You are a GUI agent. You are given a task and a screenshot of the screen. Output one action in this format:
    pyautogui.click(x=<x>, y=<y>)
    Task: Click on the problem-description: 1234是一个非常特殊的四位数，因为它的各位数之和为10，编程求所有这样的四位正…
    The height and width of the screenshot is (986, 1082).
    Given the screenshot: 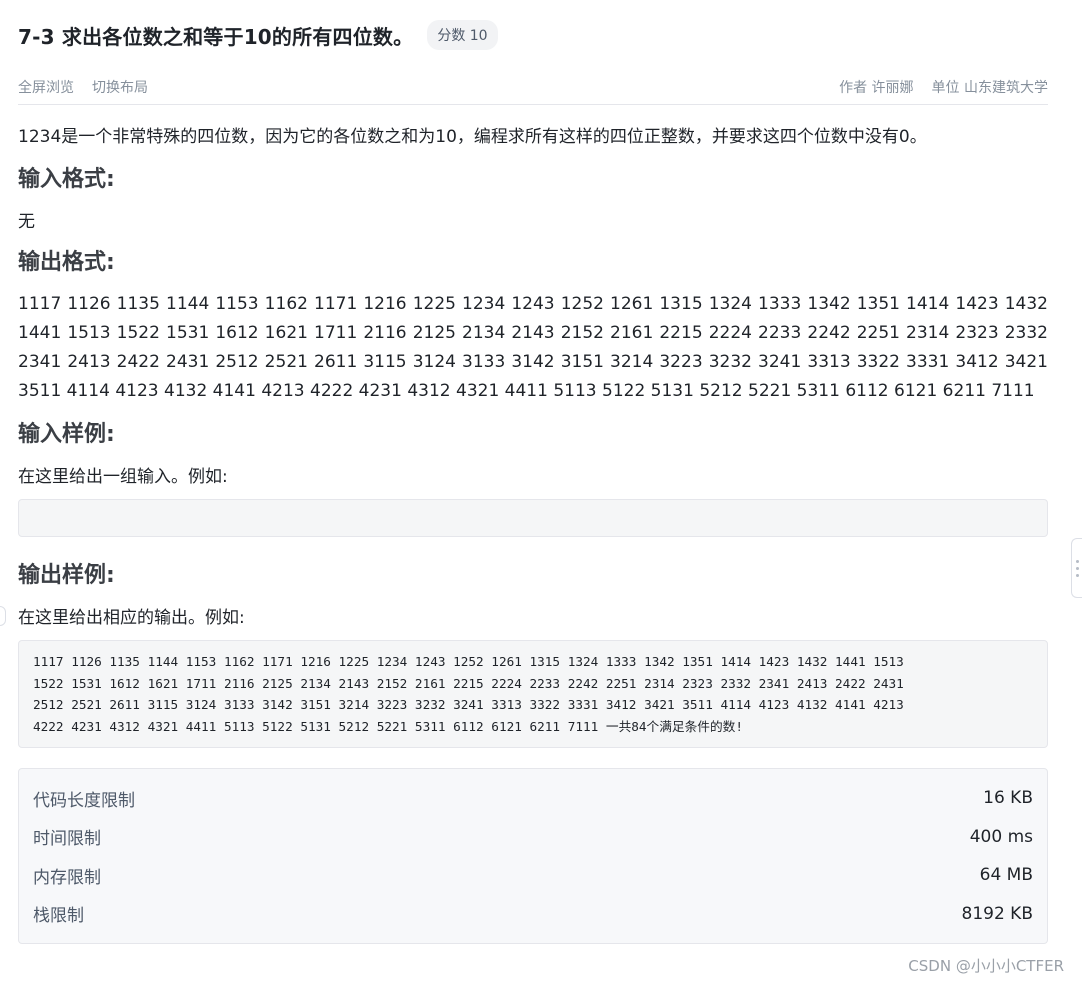 What is the action you would take?
    pyautogui.click(x=472, y=137)
    